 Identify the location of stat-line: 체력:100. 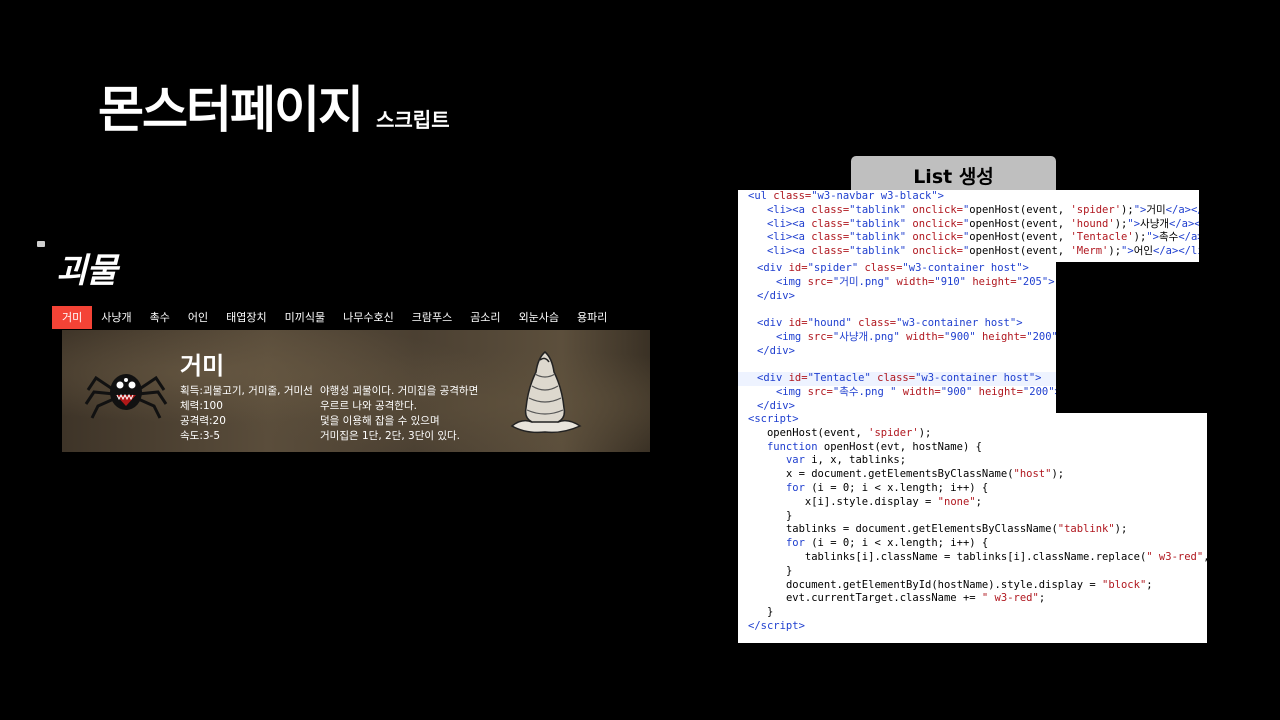
(201, 406).